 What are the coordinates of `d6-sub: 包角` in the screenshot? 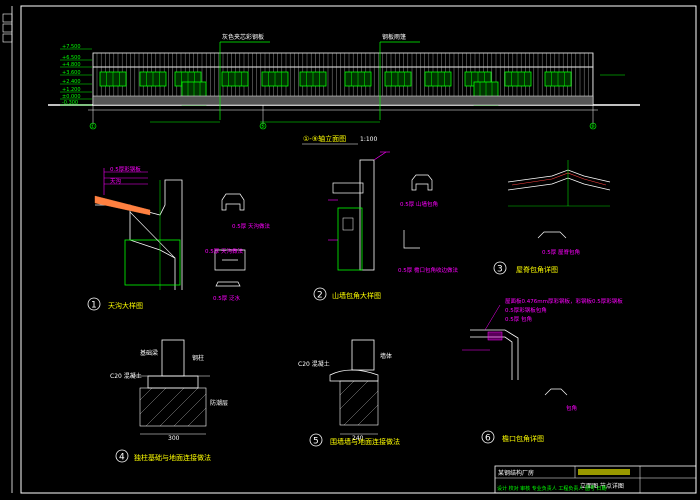 It's located at (571, 408).